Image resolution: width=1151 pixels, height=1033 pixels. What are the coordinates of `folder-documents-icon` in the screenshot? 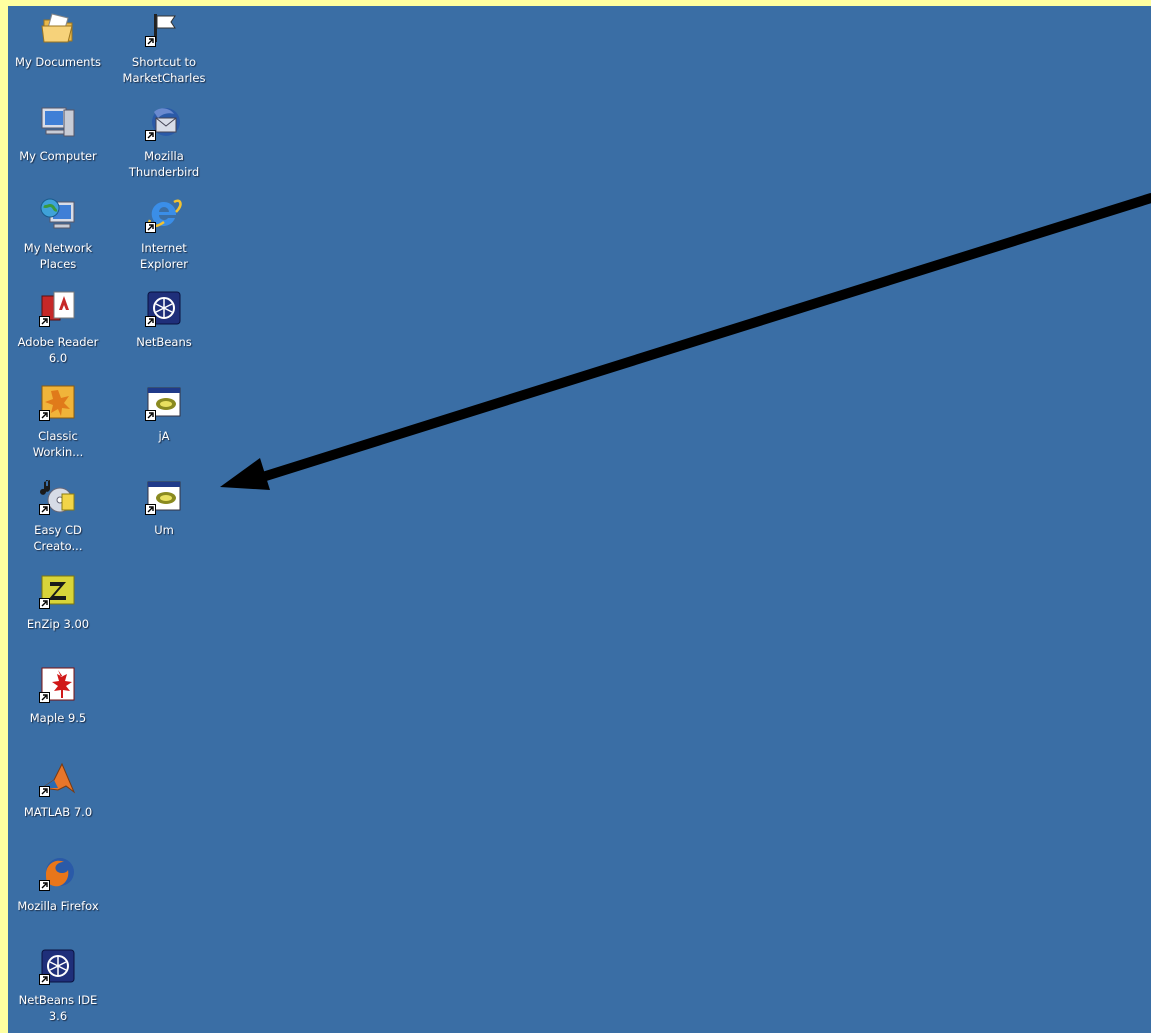 It's located at (58, 28).